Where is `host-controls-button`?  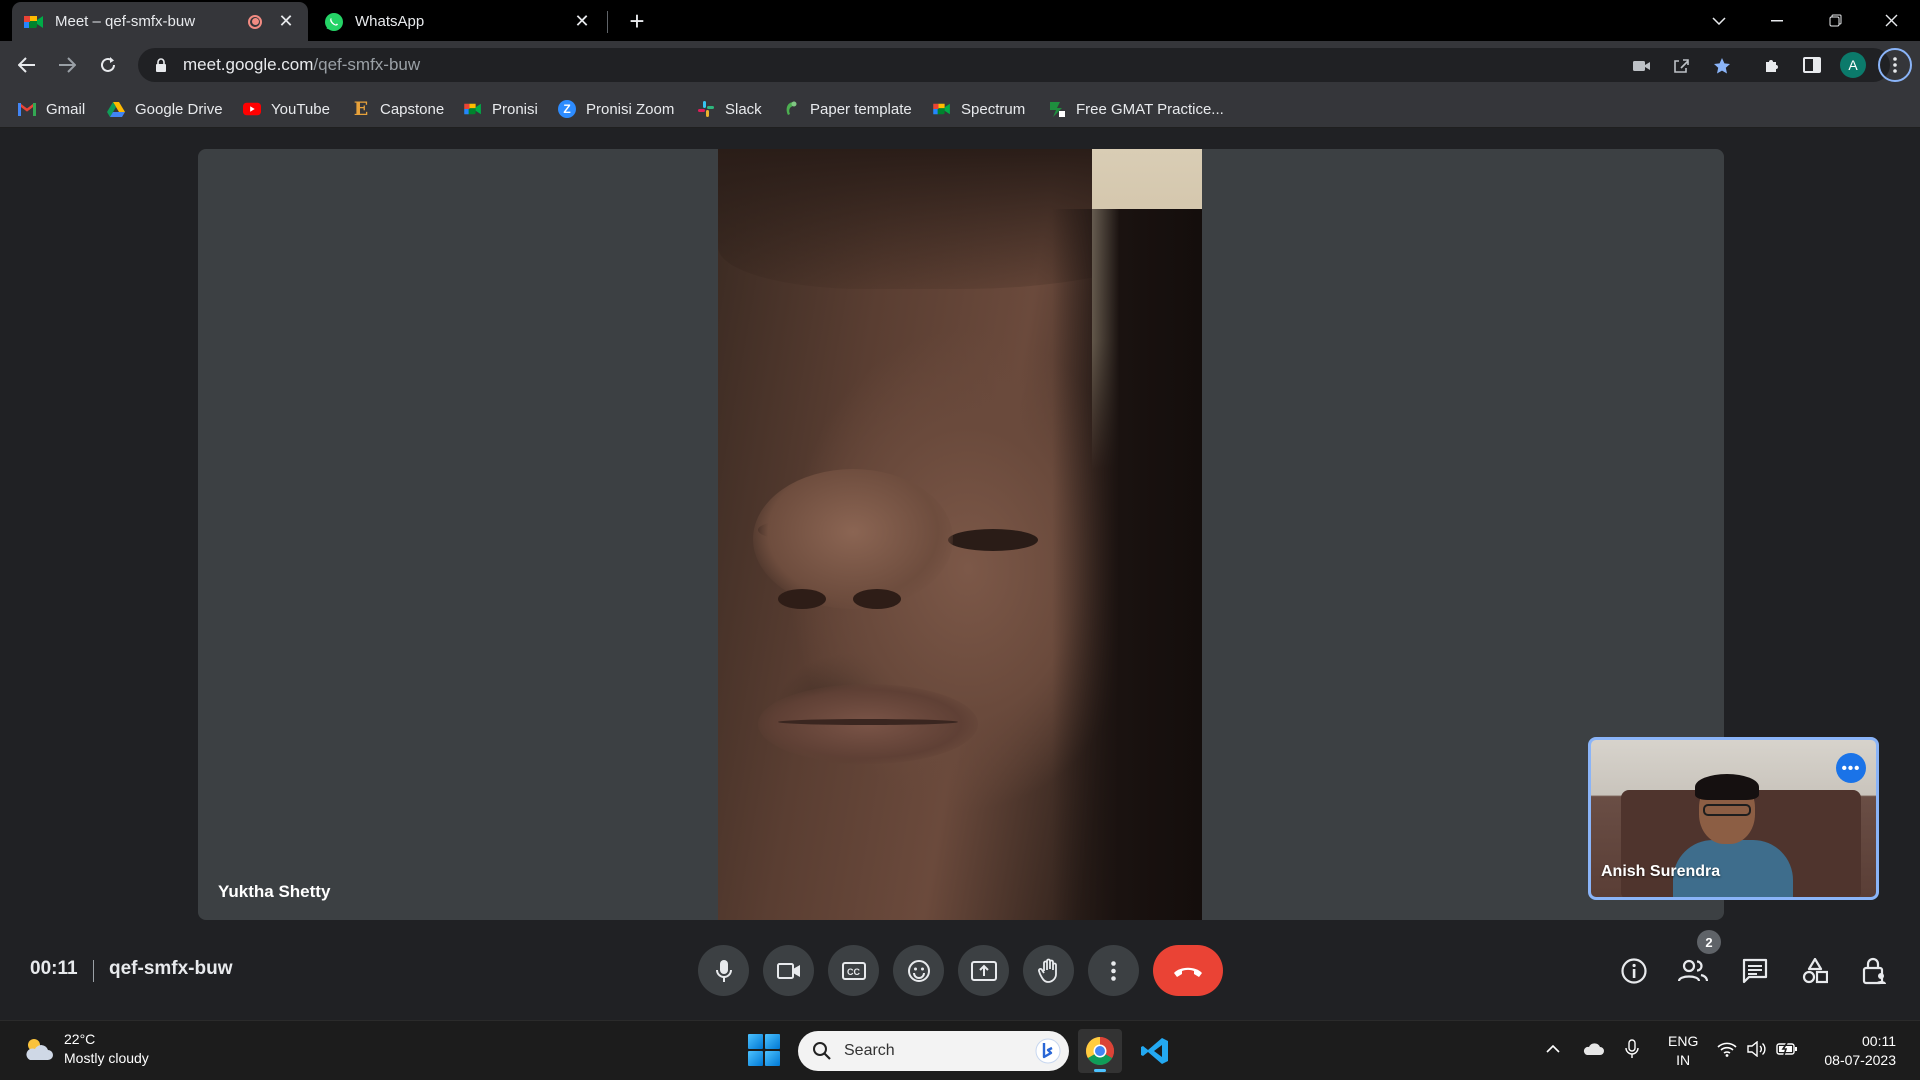 host-controls-button is located at coordinates (1875, 971).